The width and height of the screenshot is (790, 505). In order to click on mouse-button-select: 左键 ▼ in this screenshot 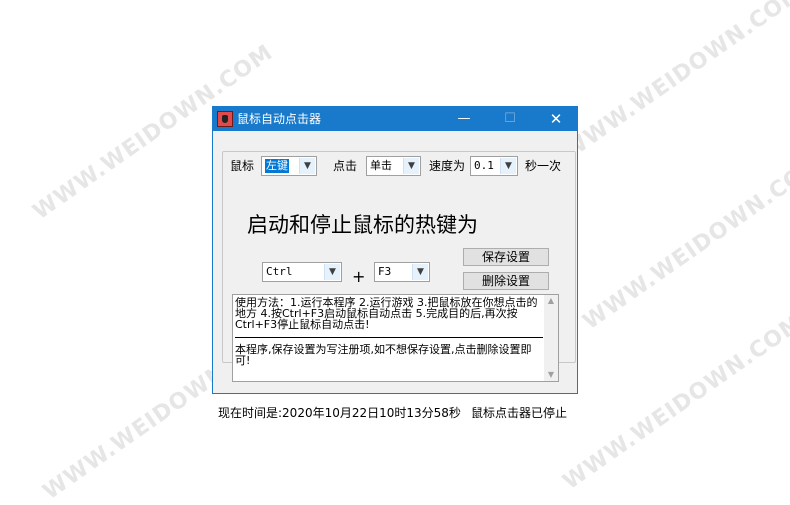, I will do `click(289, 166)`.